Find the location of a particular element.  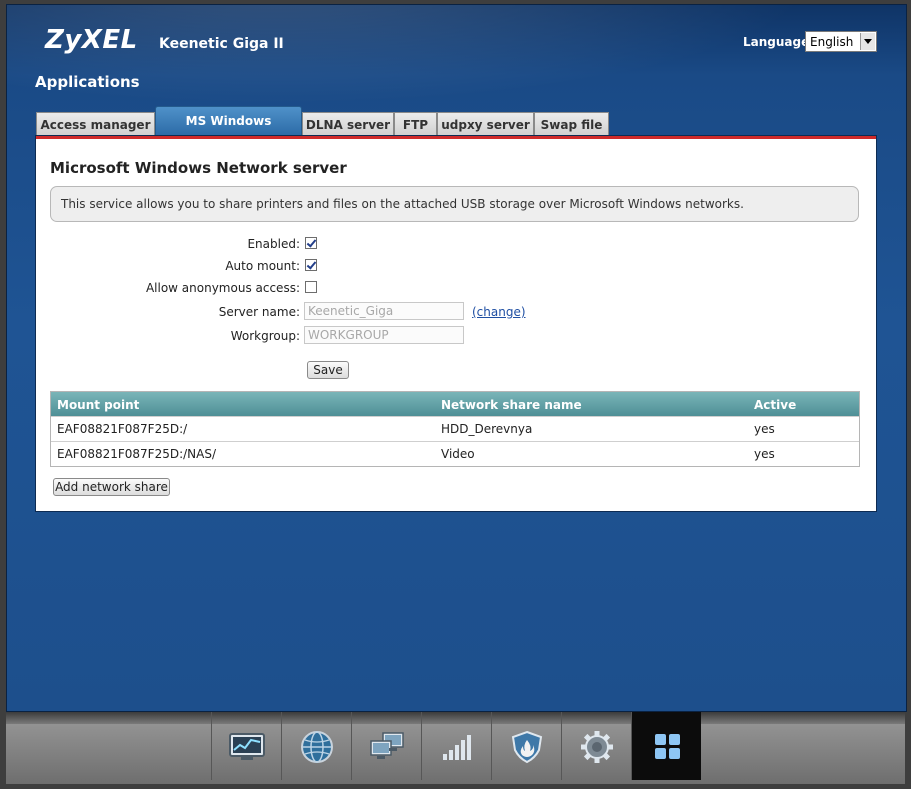

add-network-share-button: Add network share is located at coordinates (111, 487).